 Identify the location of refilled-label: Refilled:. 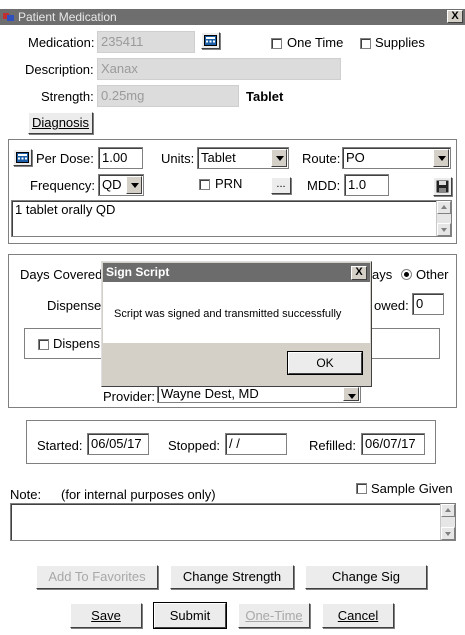
(332, 445).